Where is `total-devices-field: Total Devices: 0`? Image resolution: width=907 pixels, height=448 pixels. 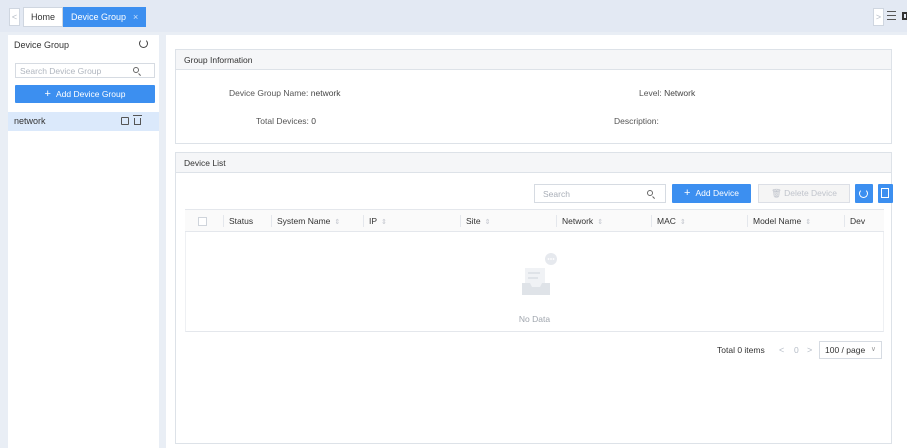 total-devices-field: Total Devices: 0 is located at coordinates (286, 121).